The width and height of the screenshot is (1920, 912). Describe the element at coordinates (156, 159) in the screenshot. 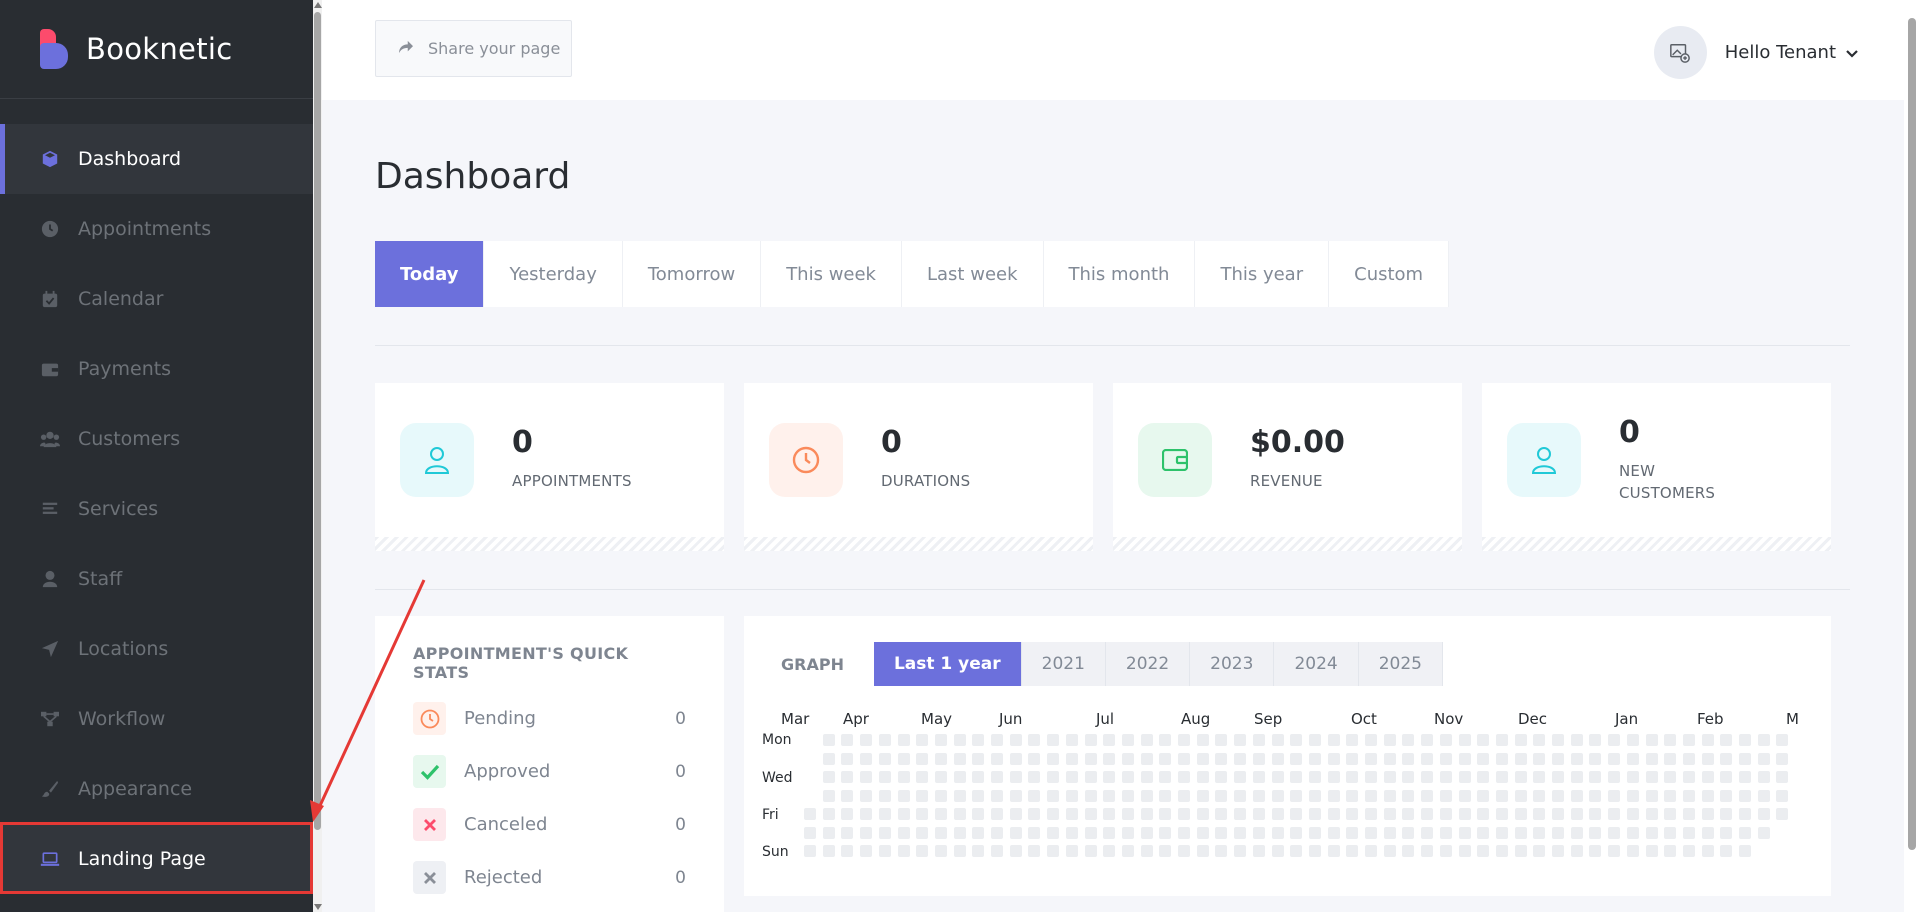

I see `sidebar-item-dashboard: Dashboard` at that location.